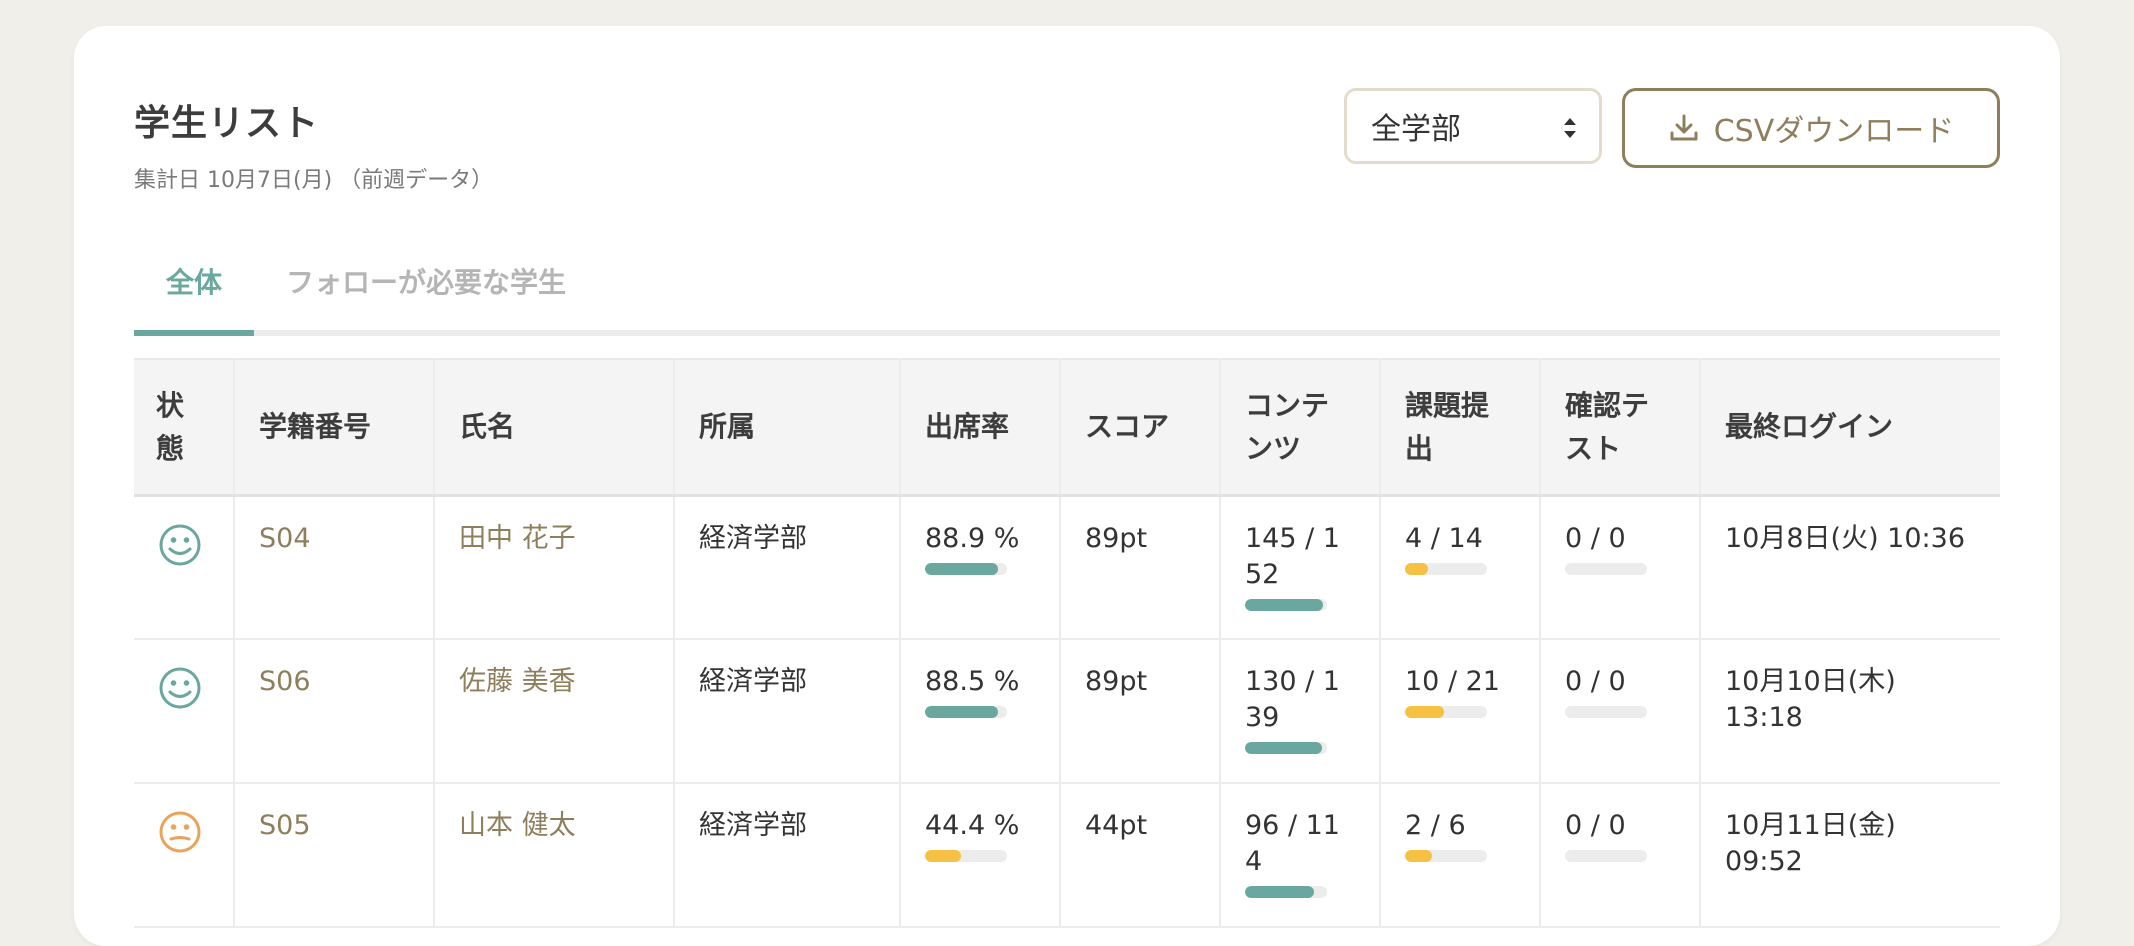 This screenshot has width=2134, height=946. Describe the element at coordinates (1292, 699) in the screenshot. I see `content-value: 130 / 139` at that location.